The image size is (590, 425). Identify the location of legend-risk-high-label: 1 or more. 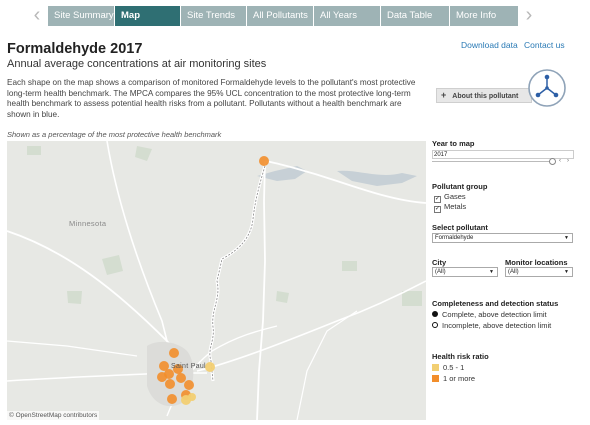
(459, 378).